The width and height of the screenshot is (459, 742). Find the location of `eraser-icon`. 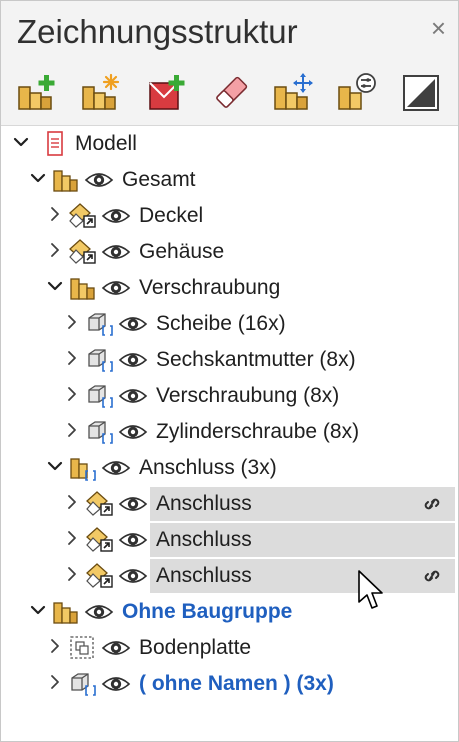

eraser-icon is located at coordinates (232, 92).